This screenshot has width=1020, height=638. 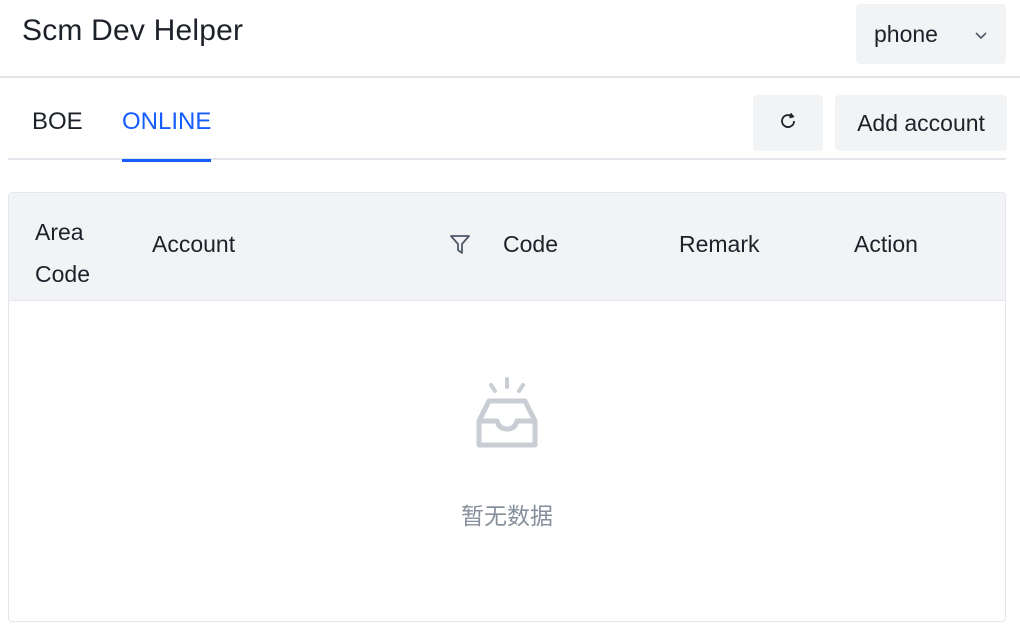 I want to click on filter-icon, so click(x=460, y=245).